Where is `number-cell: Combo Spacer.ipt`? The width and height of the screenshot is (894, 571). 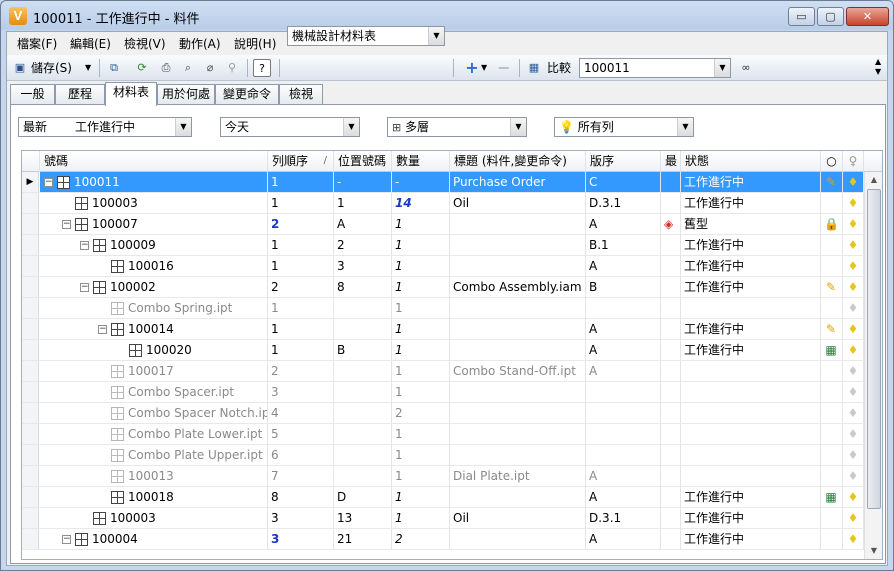
number-cell: Combo Spacer.ipt is located at coordinates (154, 392).